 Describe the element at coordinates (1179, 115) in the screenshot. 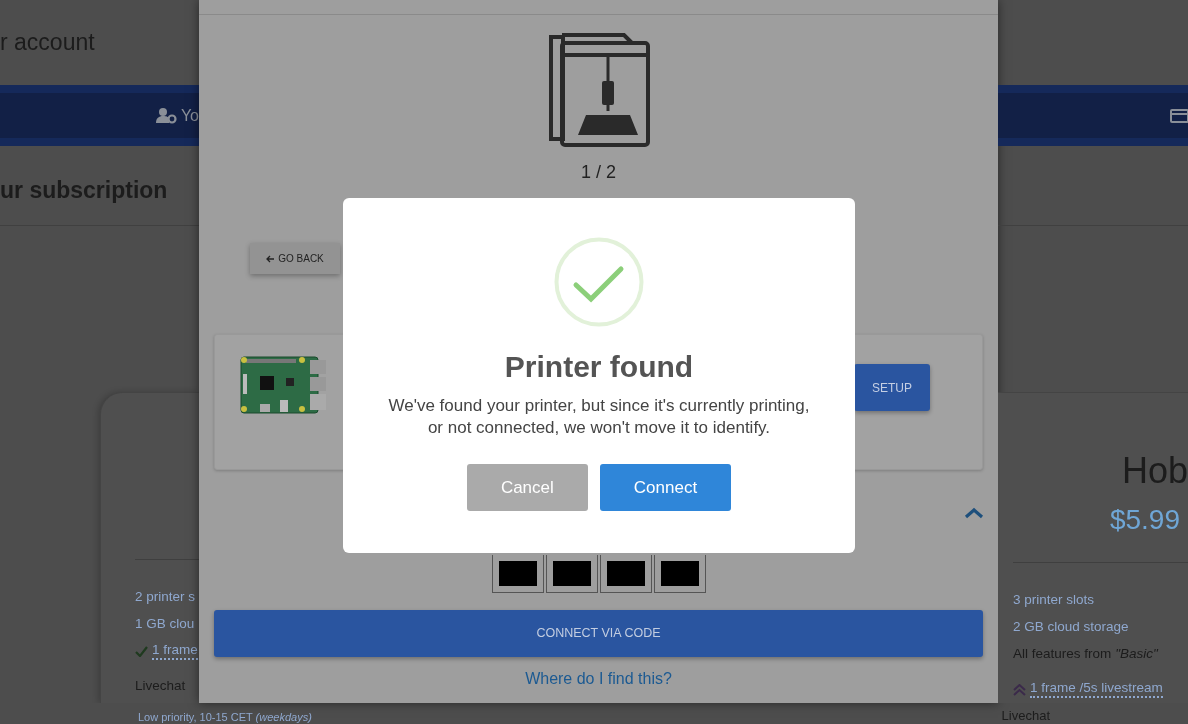

I see `credit-card-icon` at that location.